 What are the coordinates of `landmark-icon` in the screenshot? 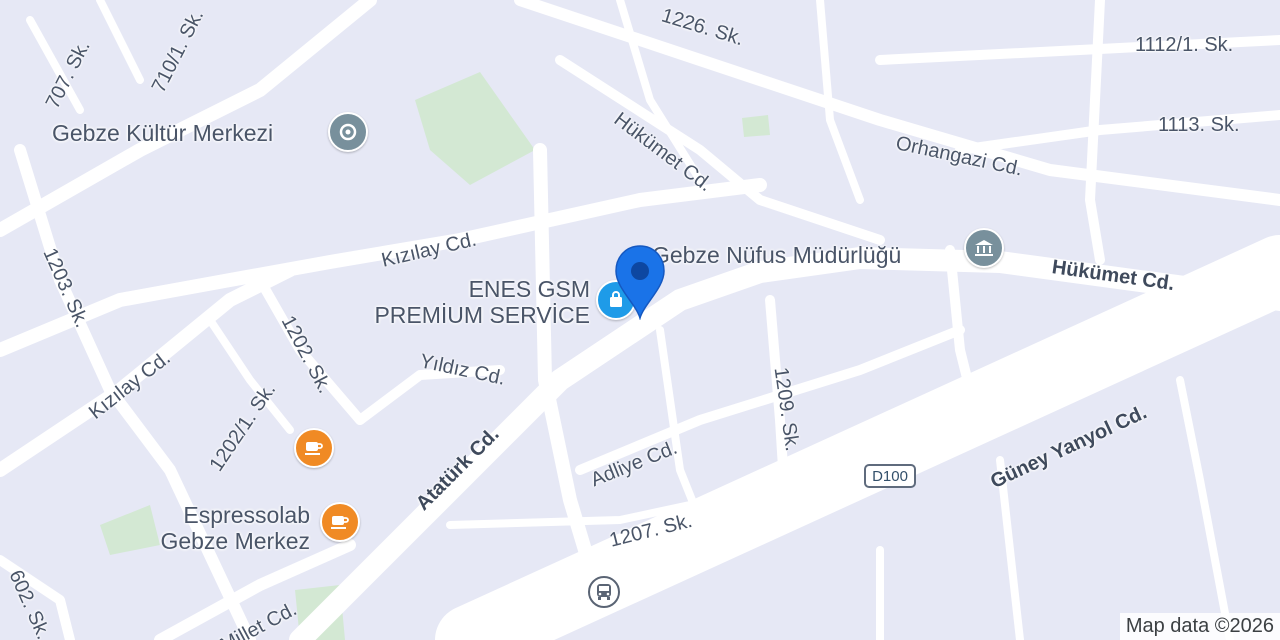 It's located at (348, 132).